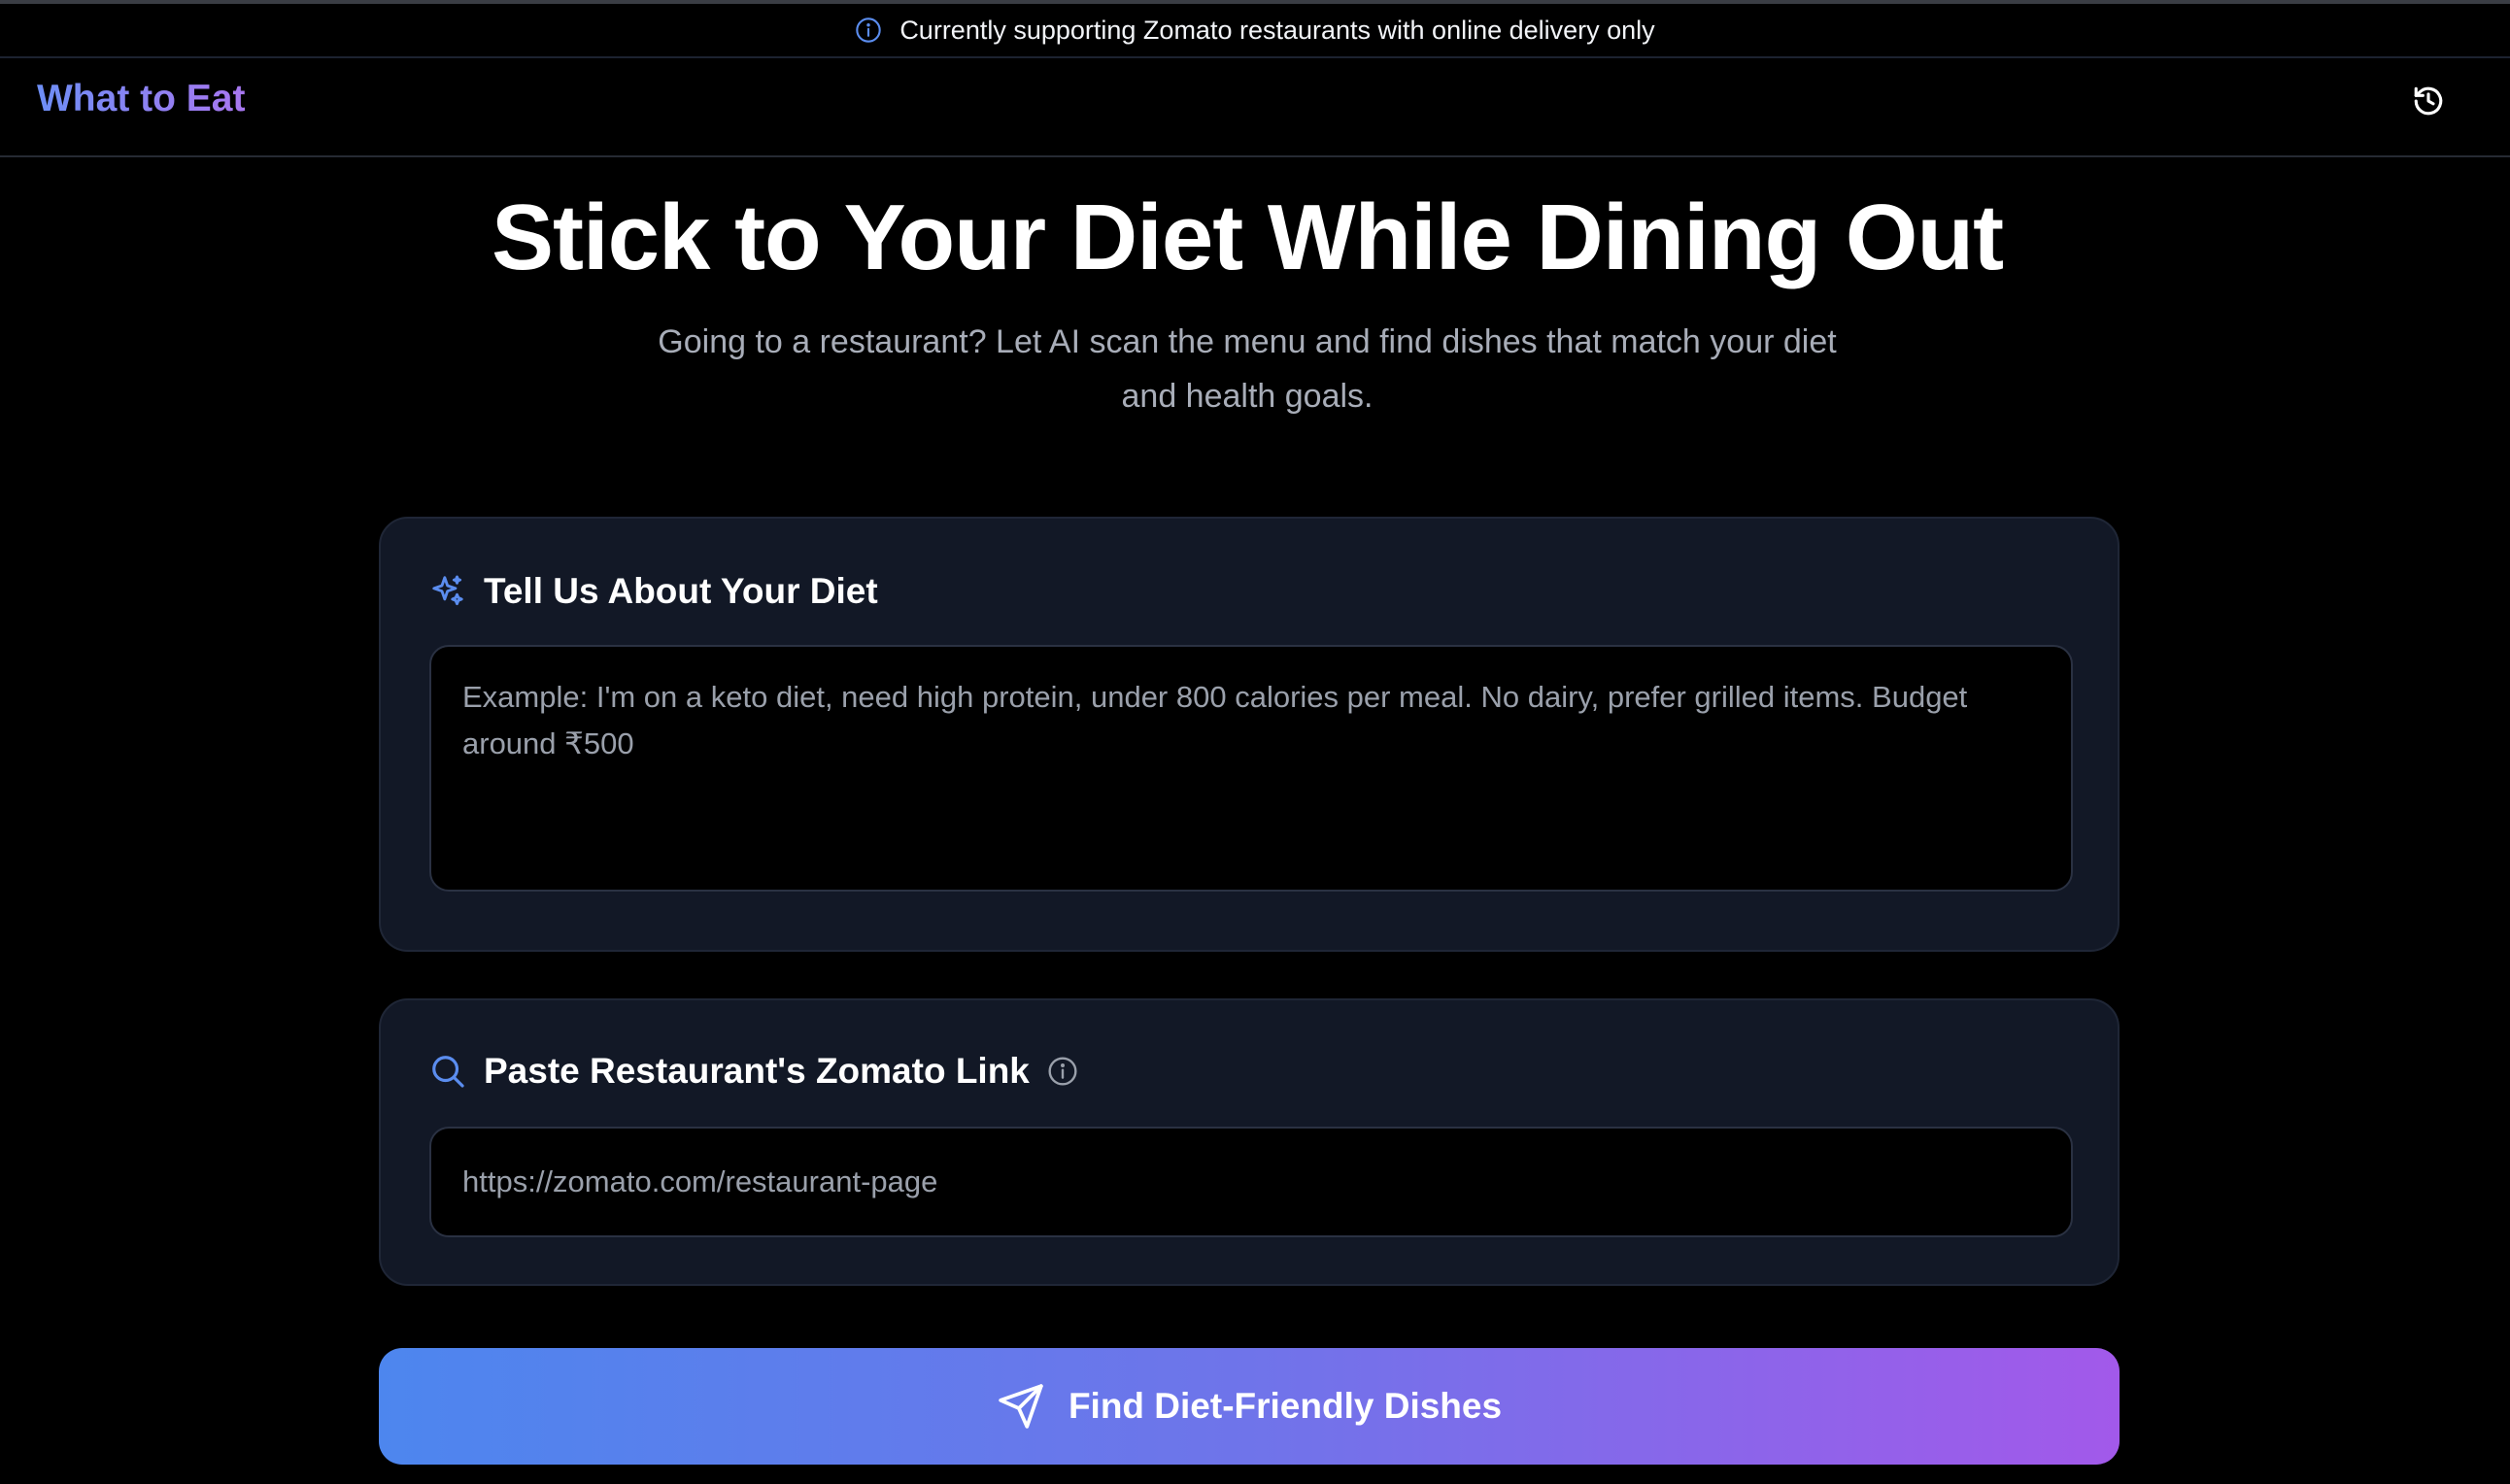 This screenshot has width=2510, height=1484. I want to click on history-button, so click(2428, 103).